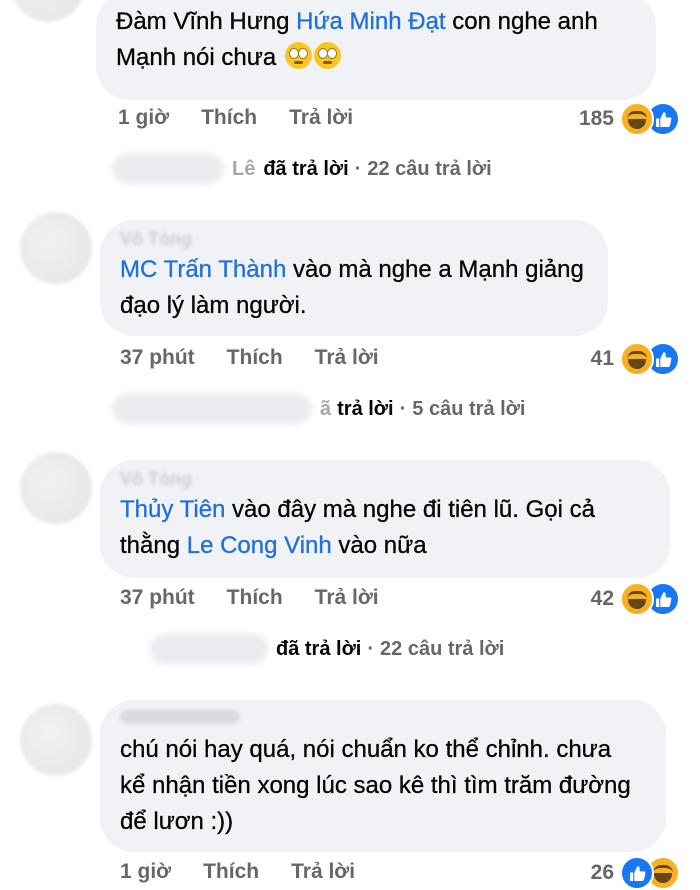 This screenshot has width=700, height=890. Describe the element at coordinates (596, 118) in the screenshot. I see `reaction-count: 185` at that location.